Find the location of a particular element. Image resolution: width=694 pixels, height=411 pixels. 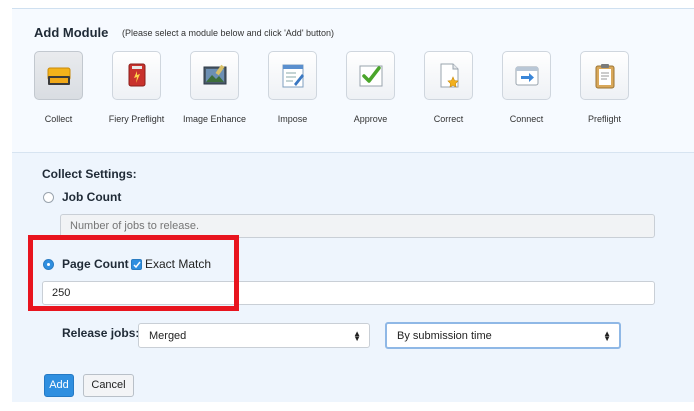

image-enhance-icon is located at coordinates (215, 74).